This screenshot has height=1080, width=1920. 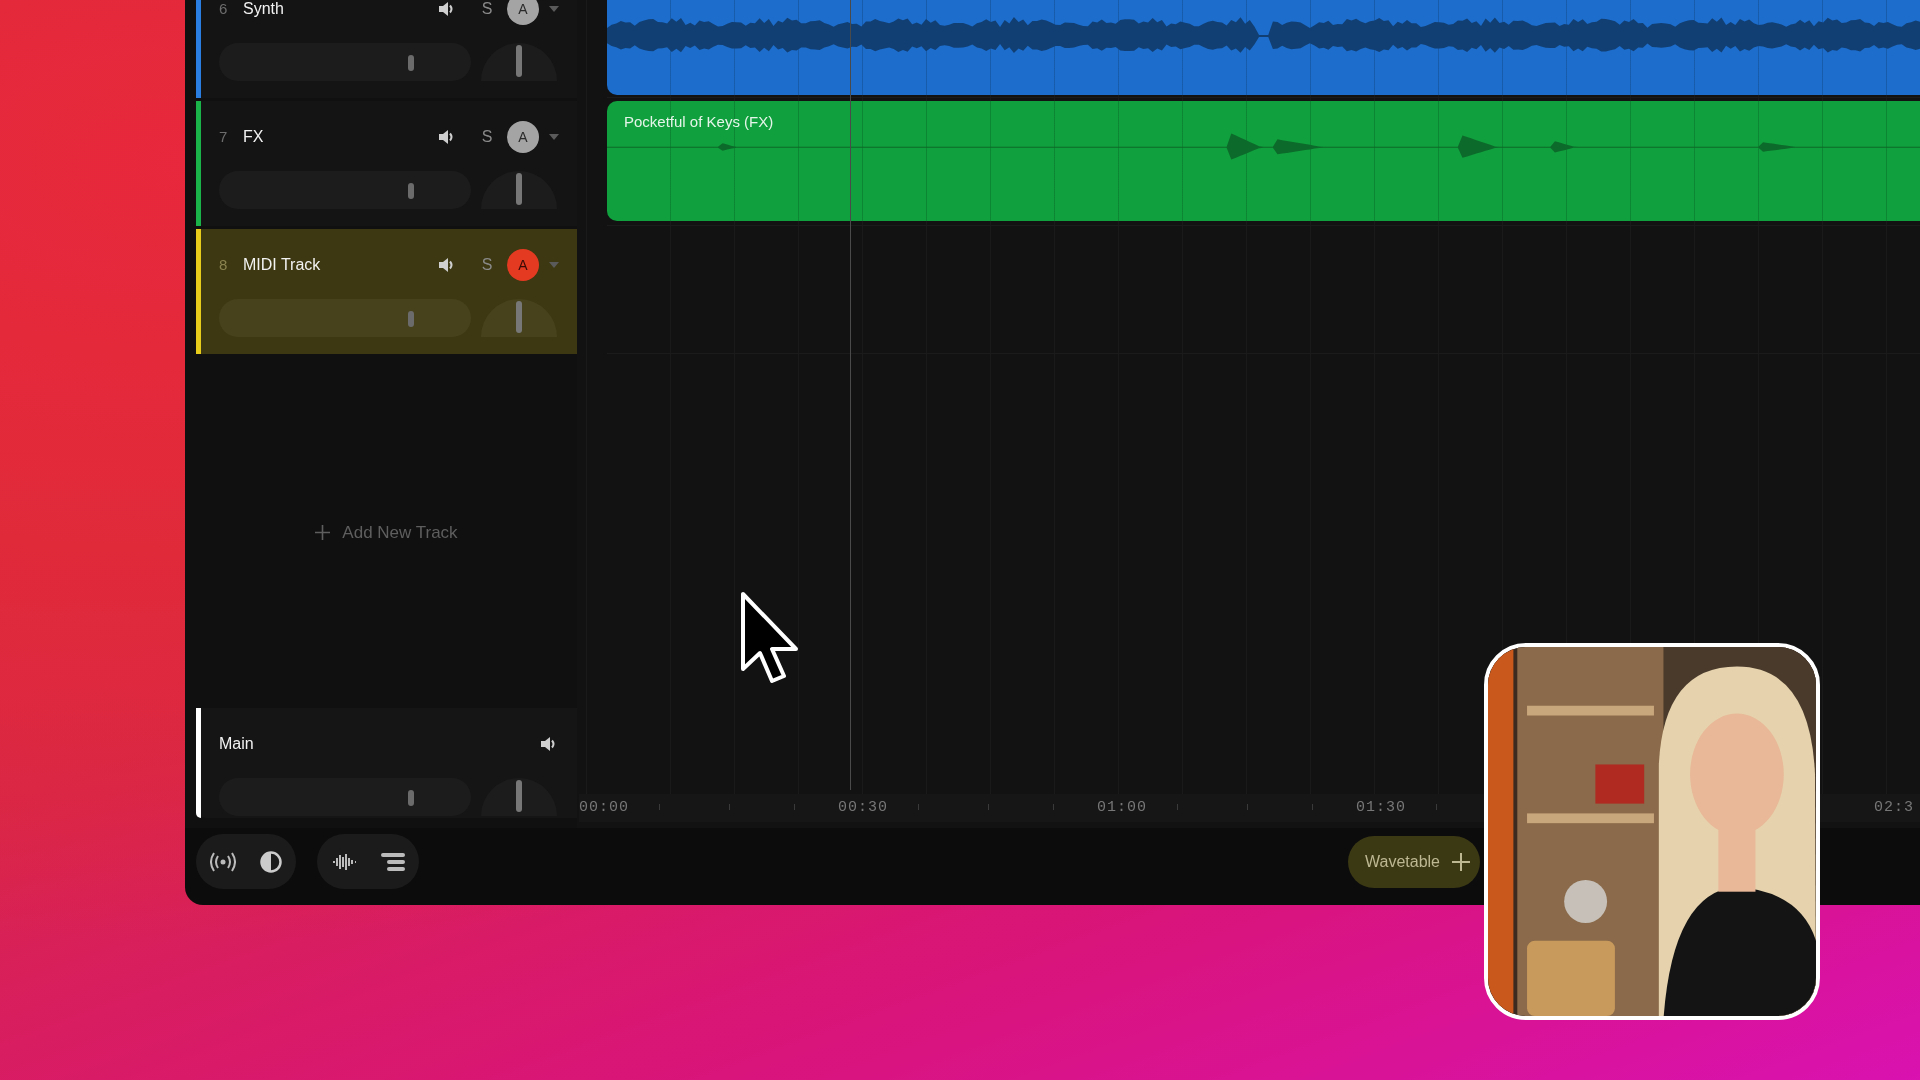 What do you see at coordinates (282, 265) in the screenshot?
I see `track-name: MIDI Track` at bounding box center [282, 265].